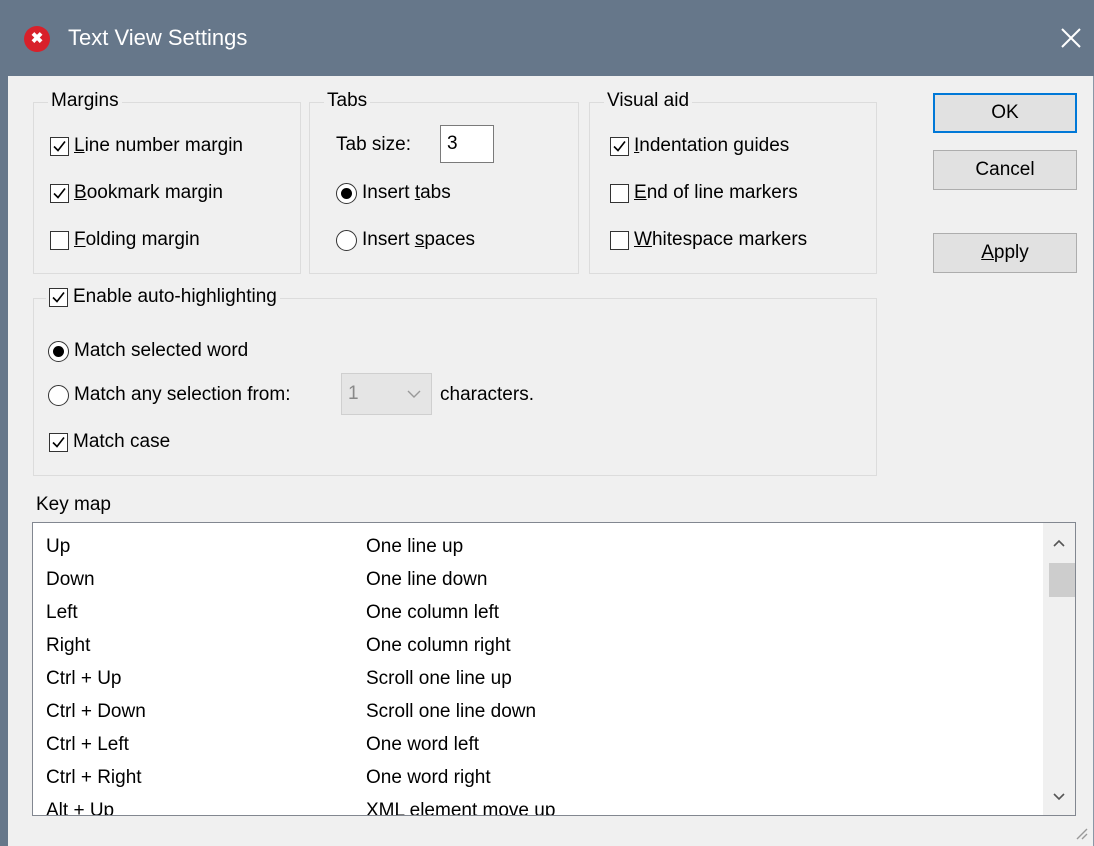  Describe the element at coordinates (428, 777) in the screenshot. I see `action-cell: One word right` at that location.